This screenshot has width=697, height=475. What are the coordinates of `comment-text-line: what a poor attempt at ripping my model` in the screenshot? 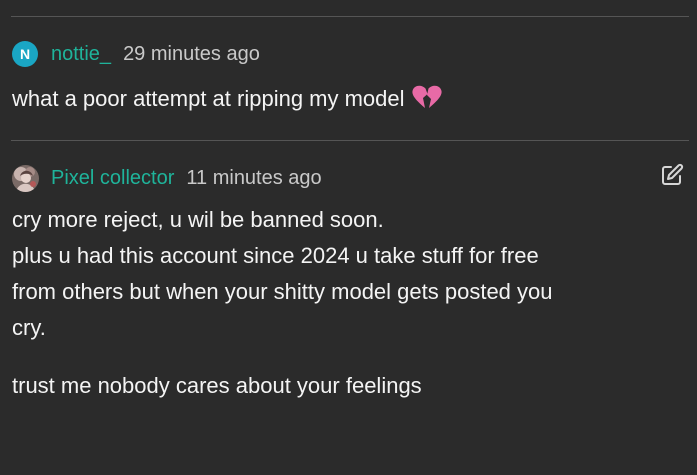 It's located at (208, 98).